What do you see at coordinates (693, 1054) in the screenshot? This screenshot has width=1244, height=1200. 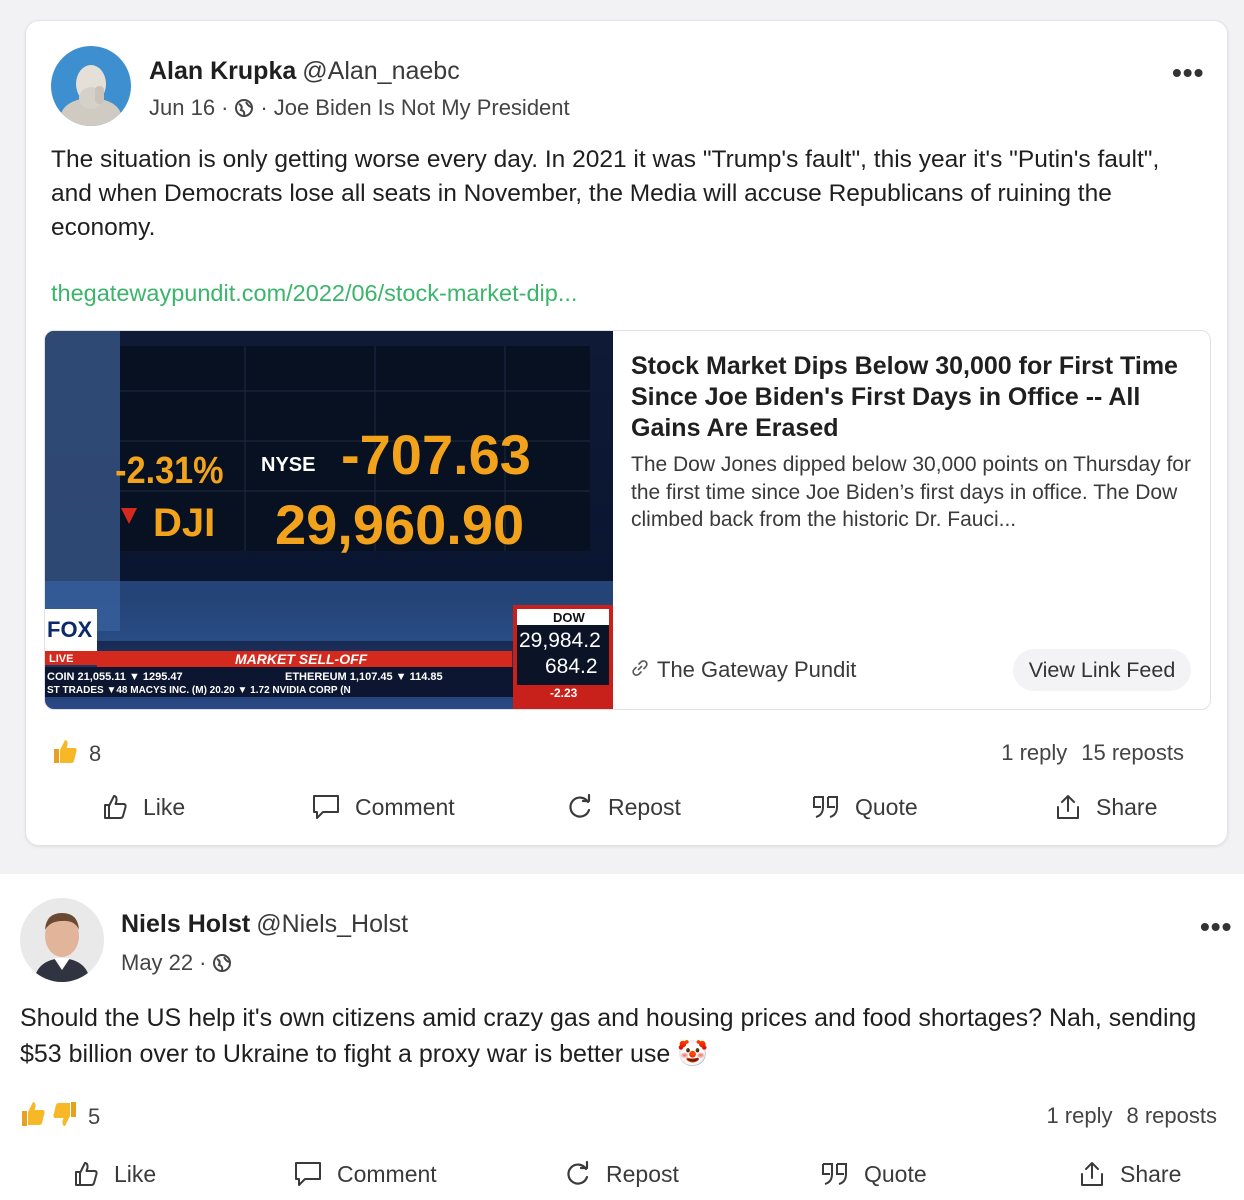 I see `clown-emoji: 🤡` at bounding box center [693, 1054].